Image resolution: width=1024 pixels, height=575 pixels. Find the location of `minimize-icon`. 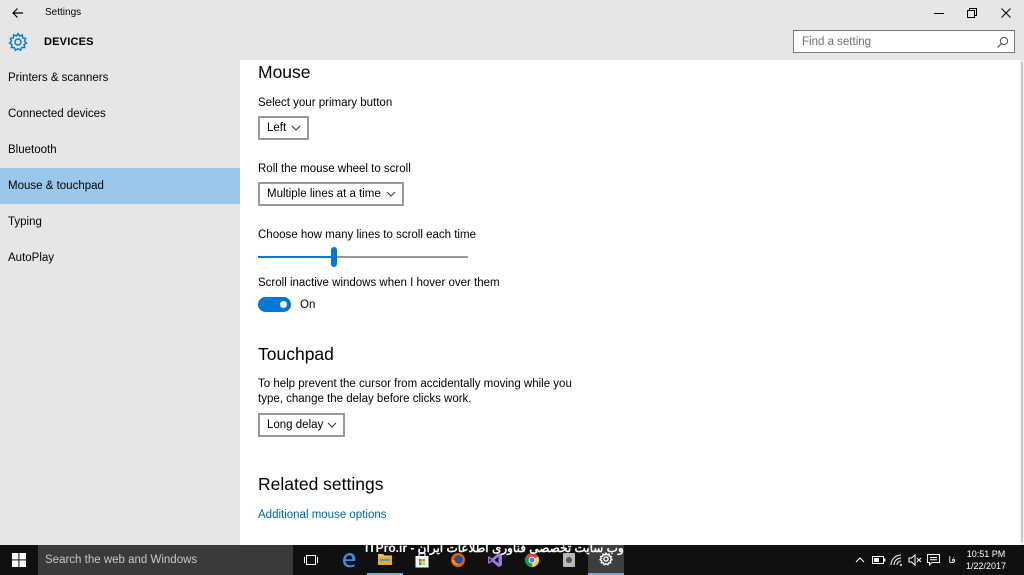

minimize-icon is located at coordinates (939, 13).